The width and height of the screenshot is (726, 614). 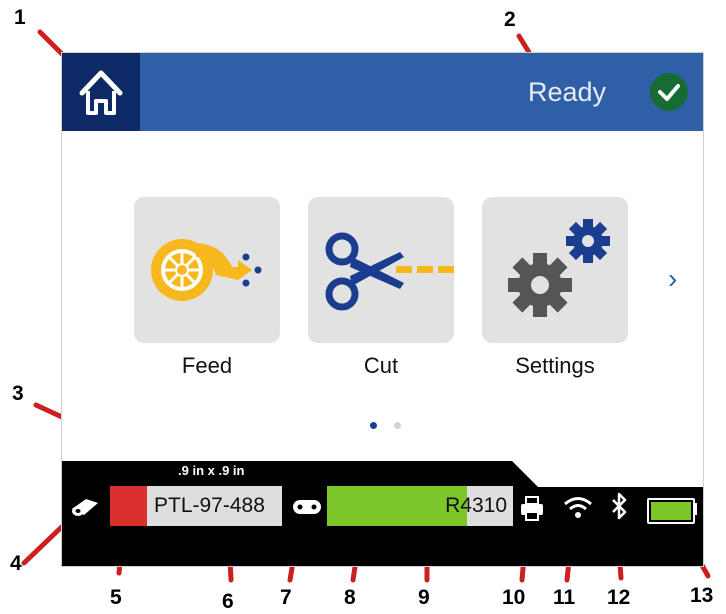 What do you see at coordinates (702, 595) in the screenshot?
I see `callout-13: 13` at bounding box center [702, 595].